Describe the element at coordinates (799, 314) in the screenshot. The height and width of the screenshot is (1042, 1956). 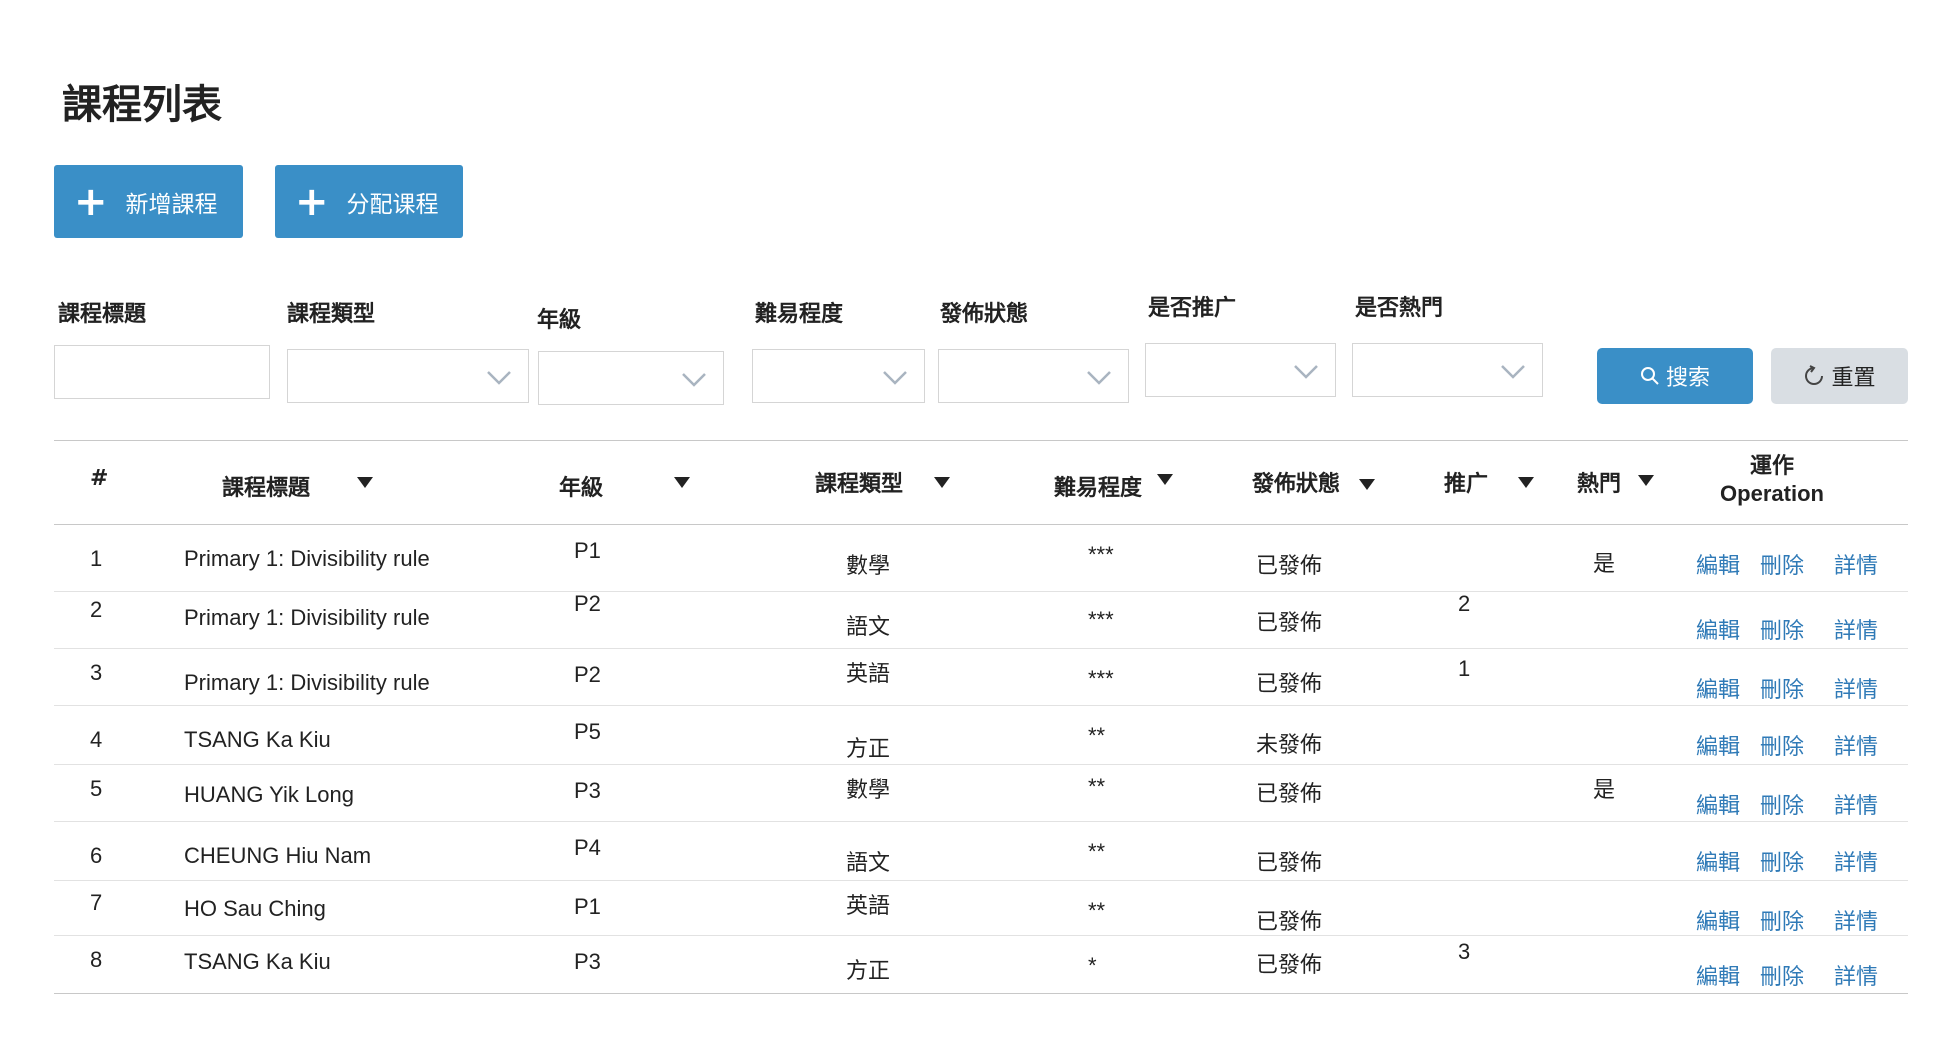
I see `filter-label-difficulty: 難易程度` at that location.